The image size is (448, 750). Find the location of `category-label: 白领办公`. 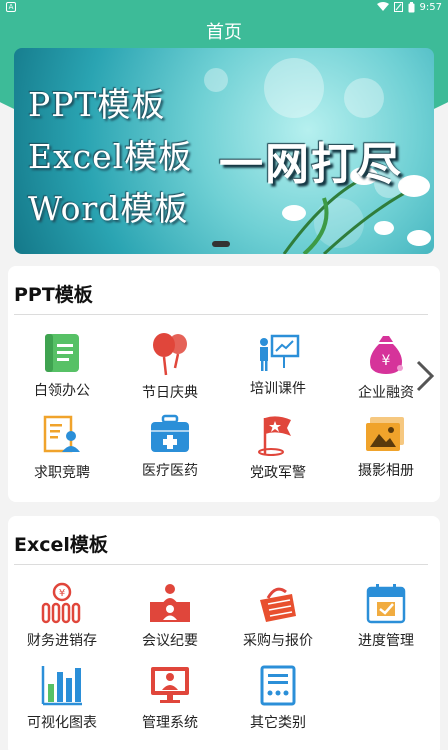

category-label: 白领办公 is located at coordinates (62, 391).